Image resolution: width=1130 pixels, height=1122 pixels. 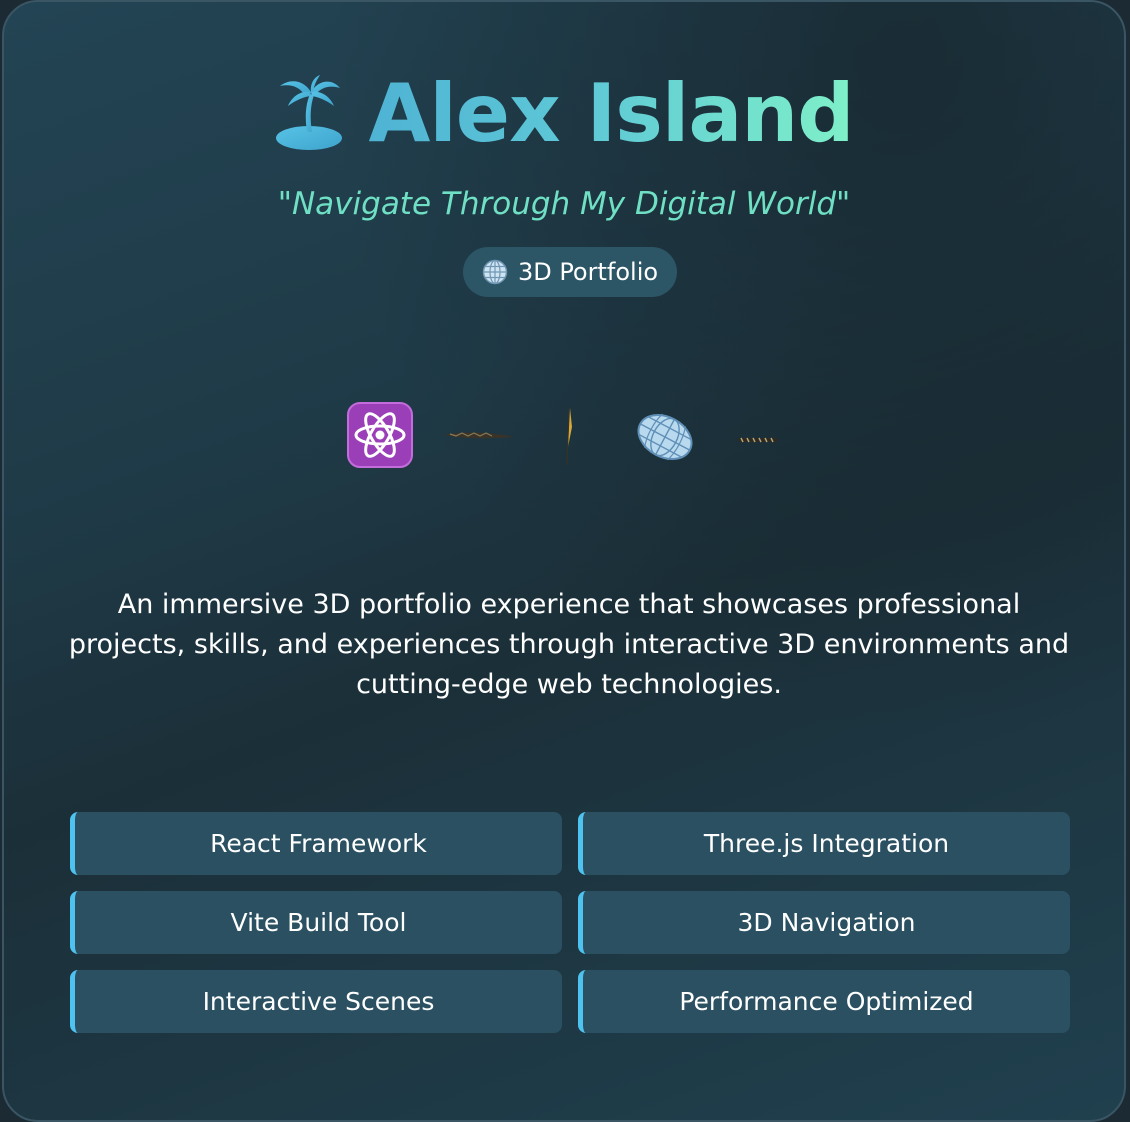 I want to click on tagline: "Navigate Through My Digital World", so click(x=564, y=204).